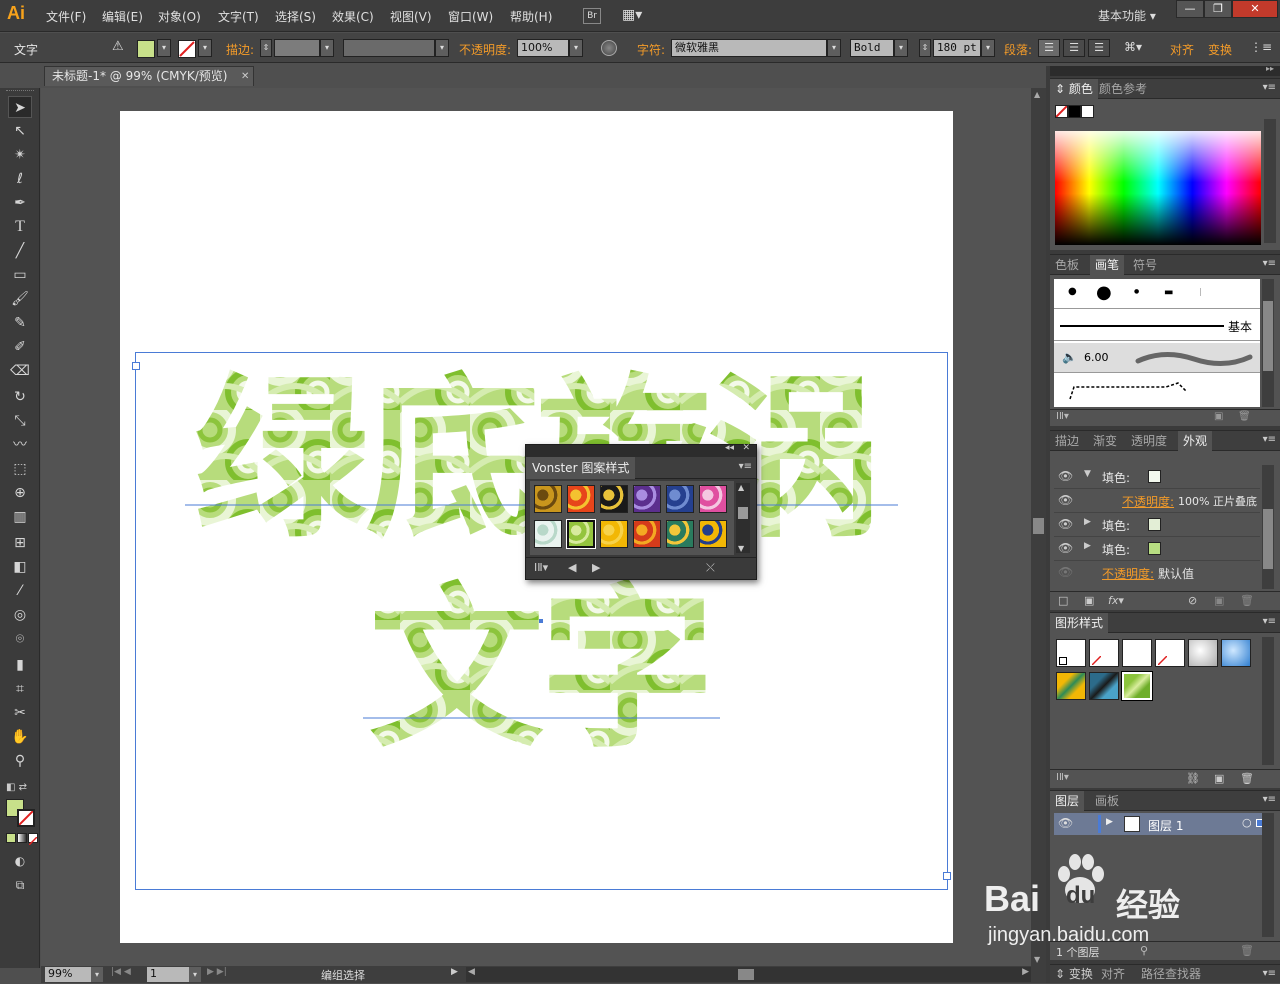  I want to click on font-style-dropdown: ▾, so click(901, 48).